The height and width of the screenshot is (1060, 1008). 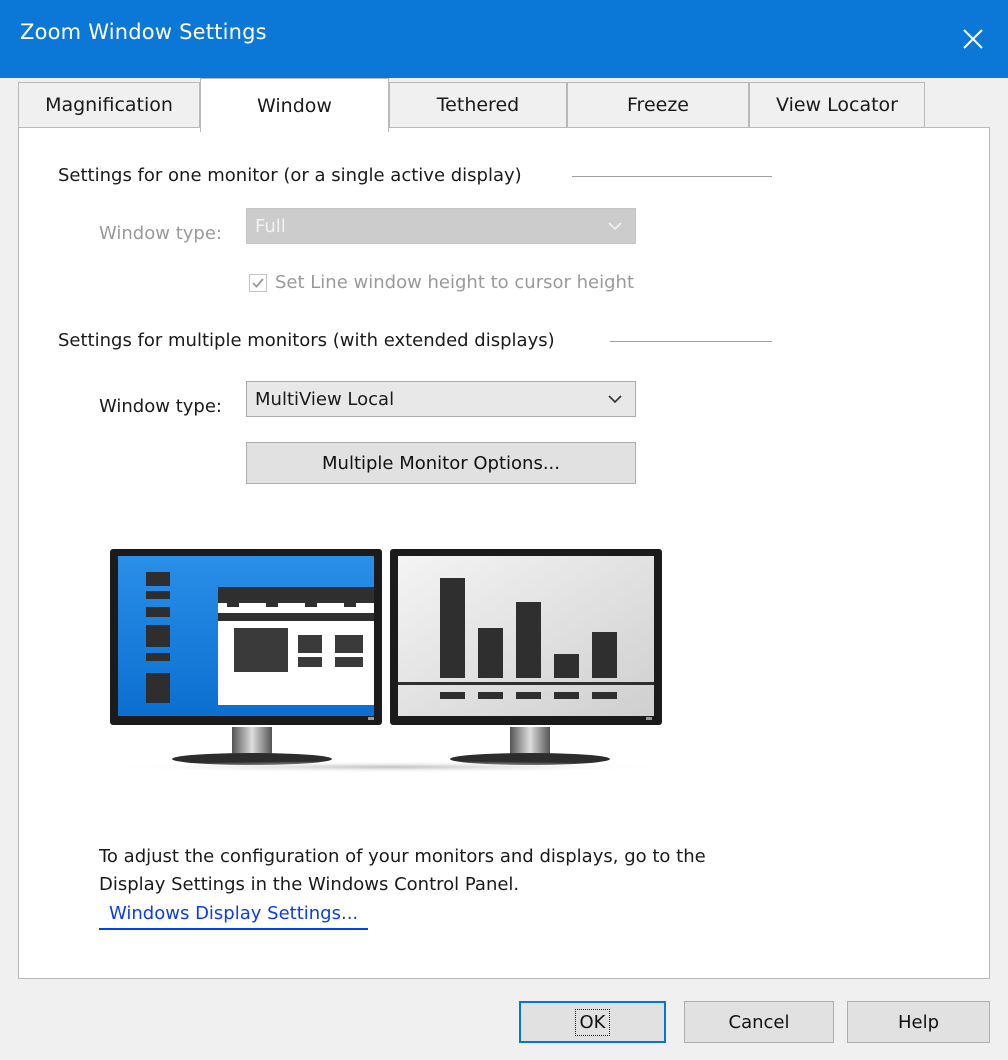 I want to click on line-height-checkbox-row: Set Line window height to cursor height, so click(x=441, y=282).